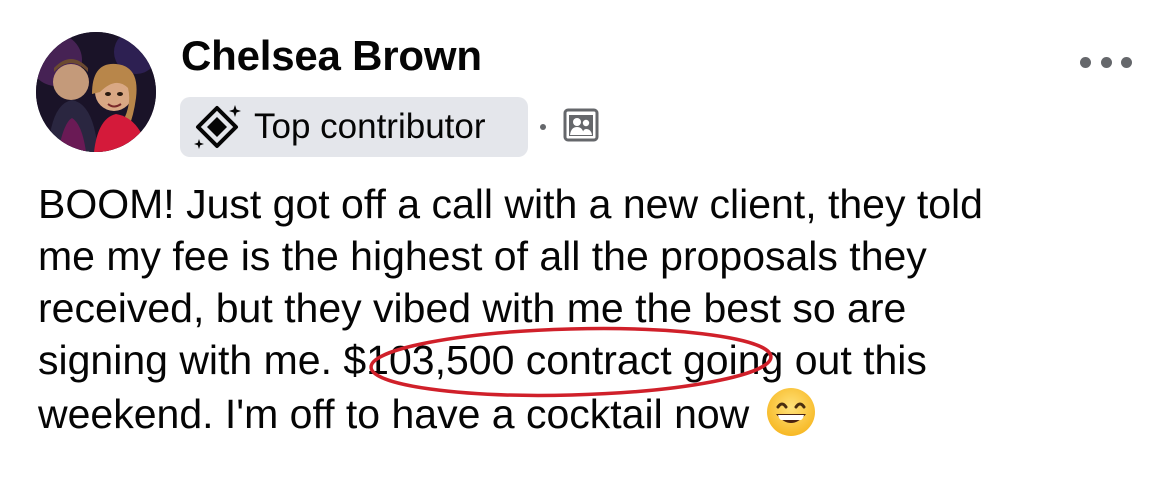 The image size is (1170, 483). I want to click on grinning-face-emoji-icon, so click(790, 412).